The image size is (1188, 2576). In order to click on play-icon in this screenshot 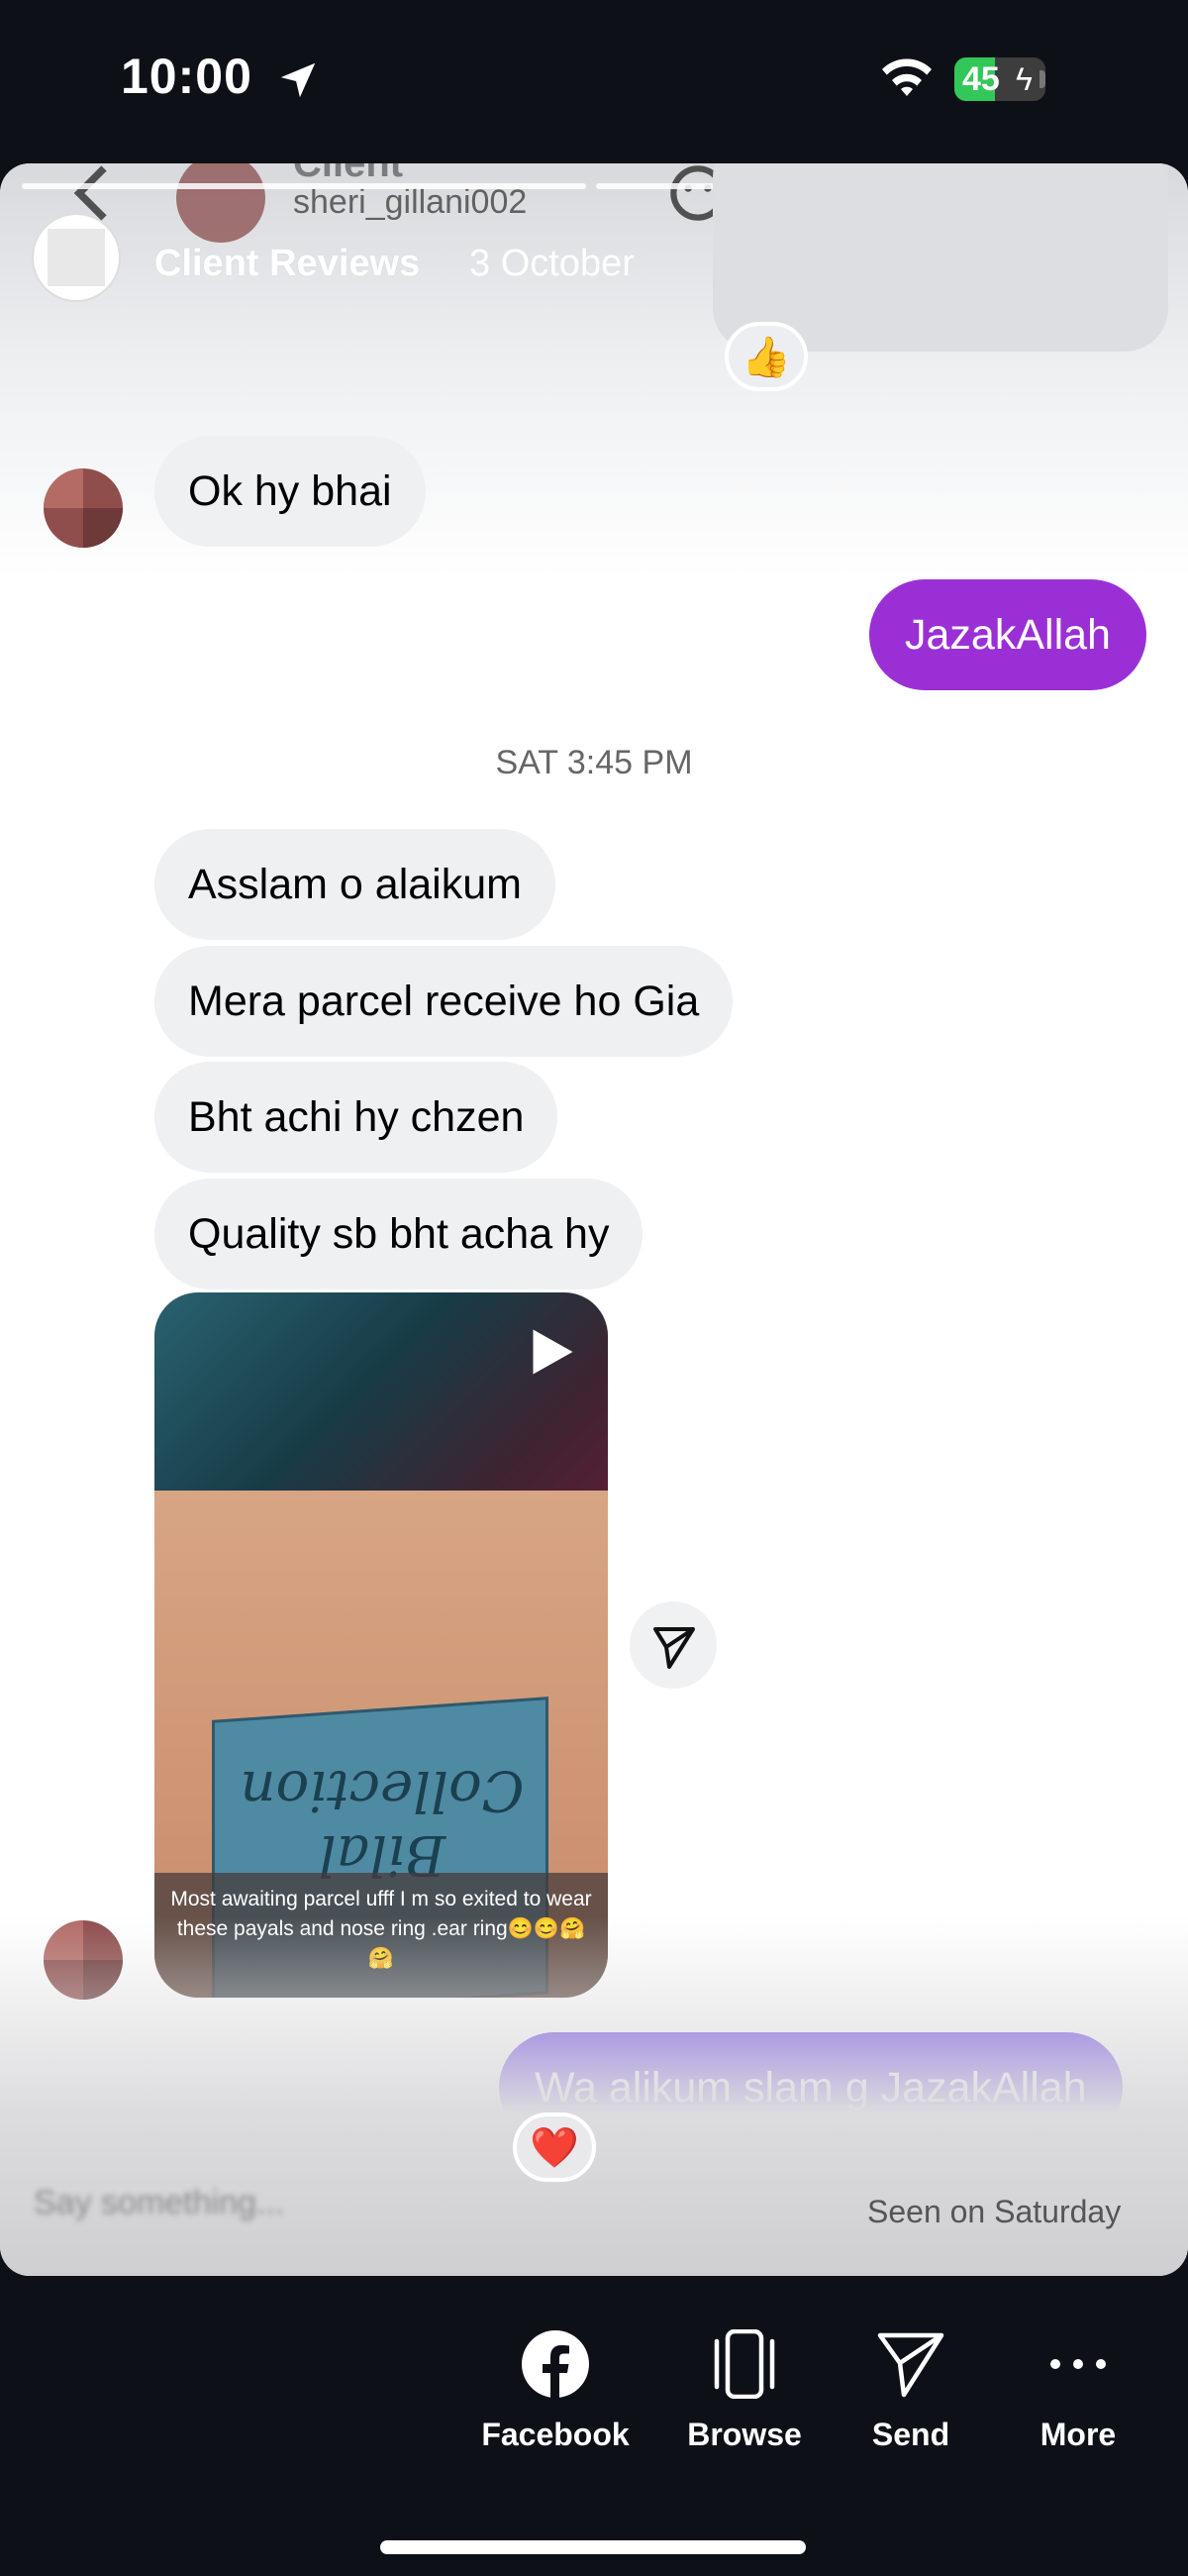, I will do `click(550, 1352)`.